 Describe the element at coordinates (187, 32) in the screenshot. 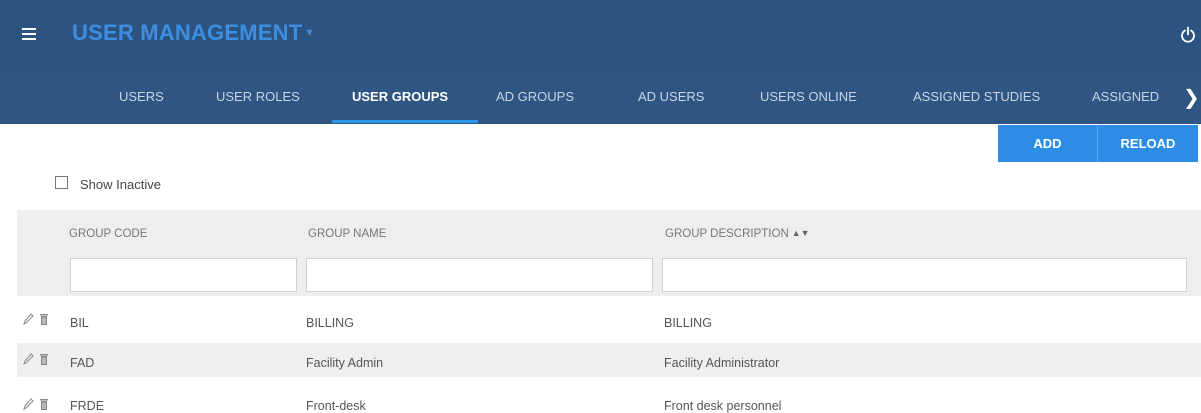

I see `app-title-text: USER MANAGEMENT` at that location.